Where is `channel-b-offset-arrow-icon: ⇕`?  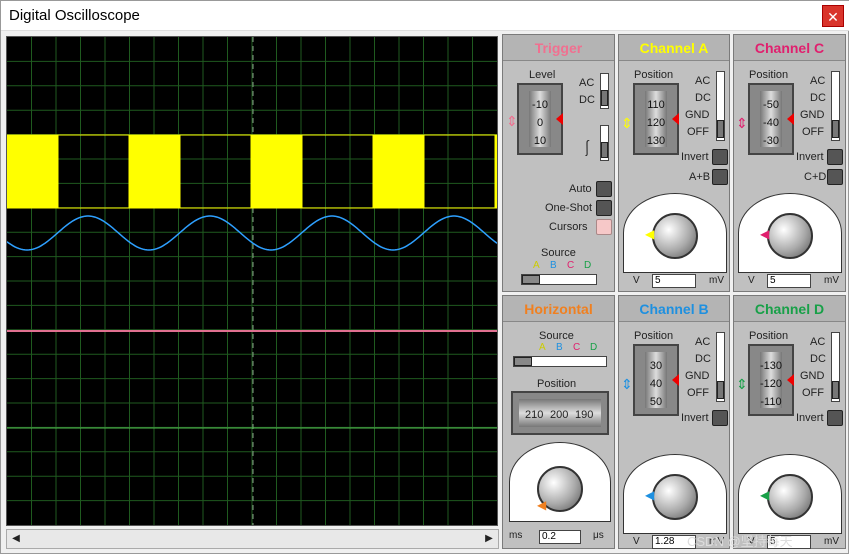
channel-b-offset-arrow-icon: ⇕ is located at coordinates (627, 384).